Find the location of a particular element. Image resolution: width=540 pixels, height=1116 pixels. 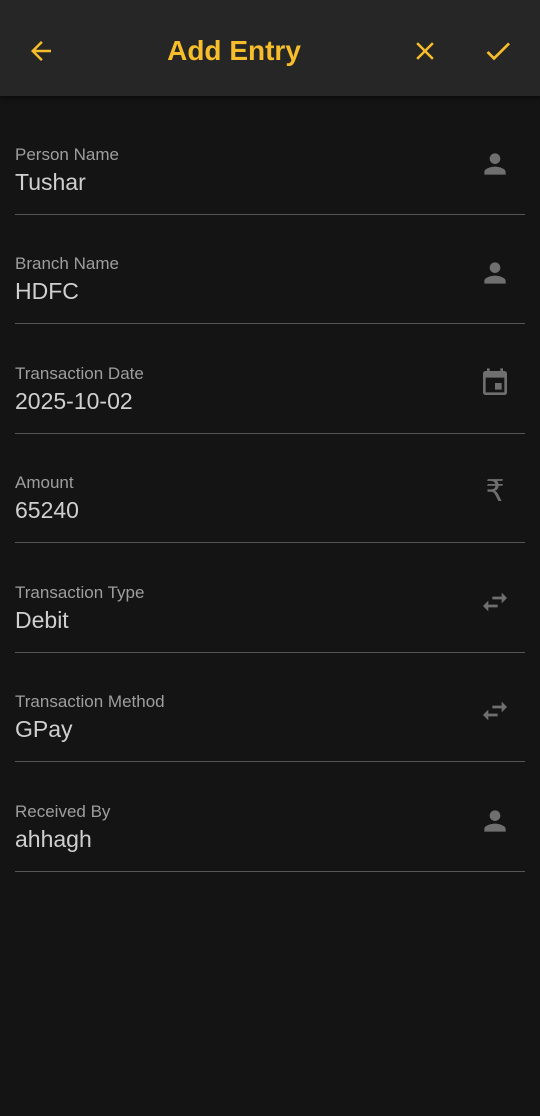

transaction-date-field: Transaction Date 2025-10-02 is located at coordinates (270, 398).